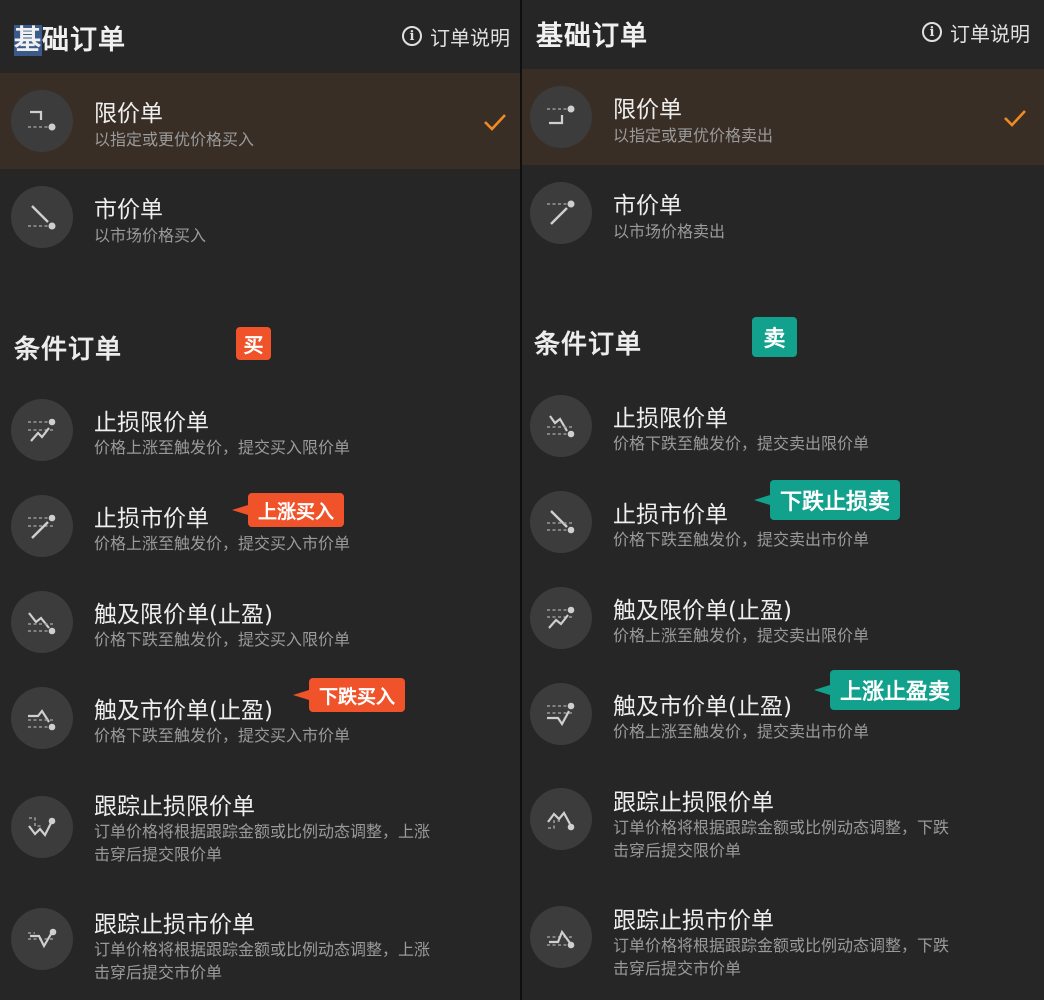  What do you see at coordinates (222, 447) in the screenshot?
I see `order-desc: 价格上涨至触发价，提交买入限价单` at bounding box center [222, 447].